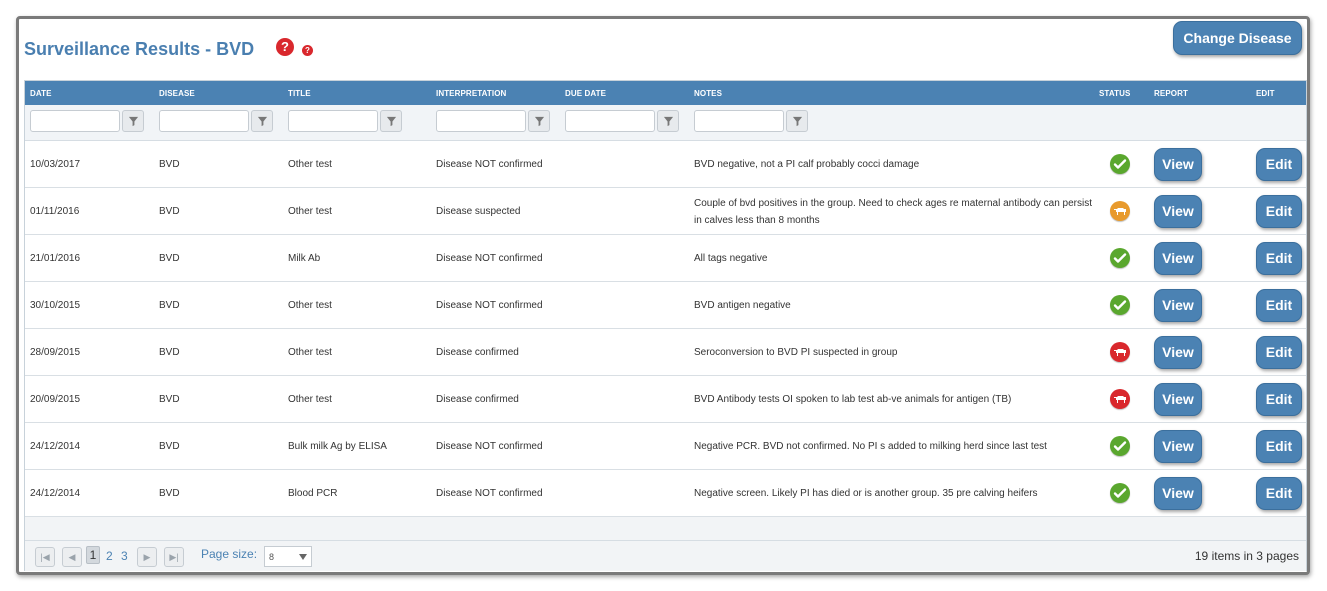  I want to click on col-header-status: Status, so click(1115, 93).